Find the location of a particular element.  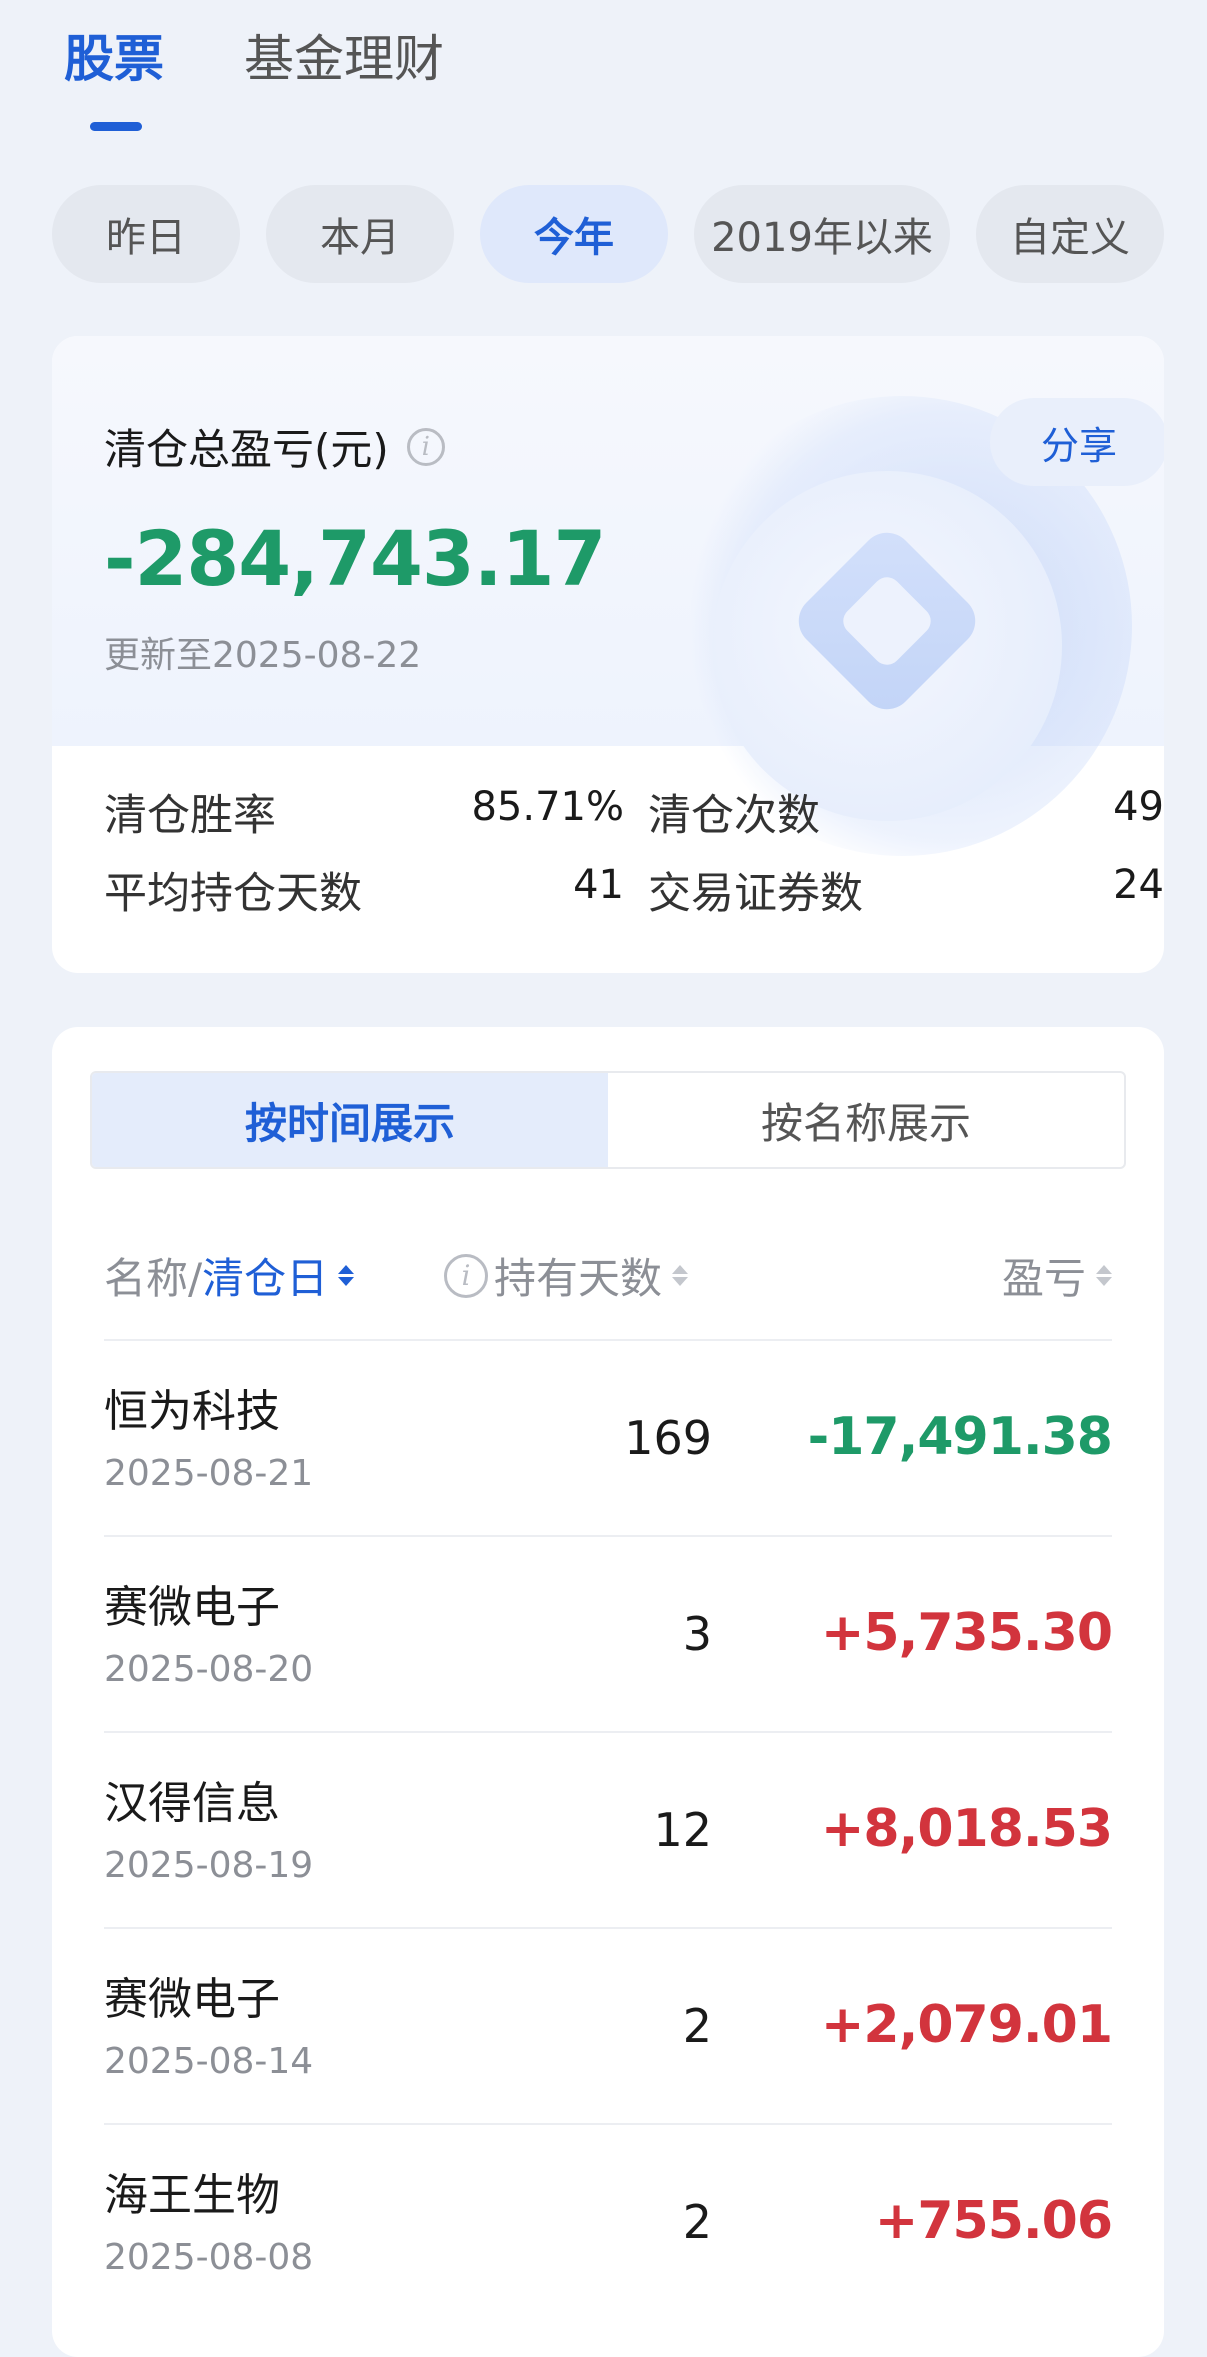

period-filter: 昨日 本月 今年 2019年以来 自定义 is located at coordinates (608, 234).